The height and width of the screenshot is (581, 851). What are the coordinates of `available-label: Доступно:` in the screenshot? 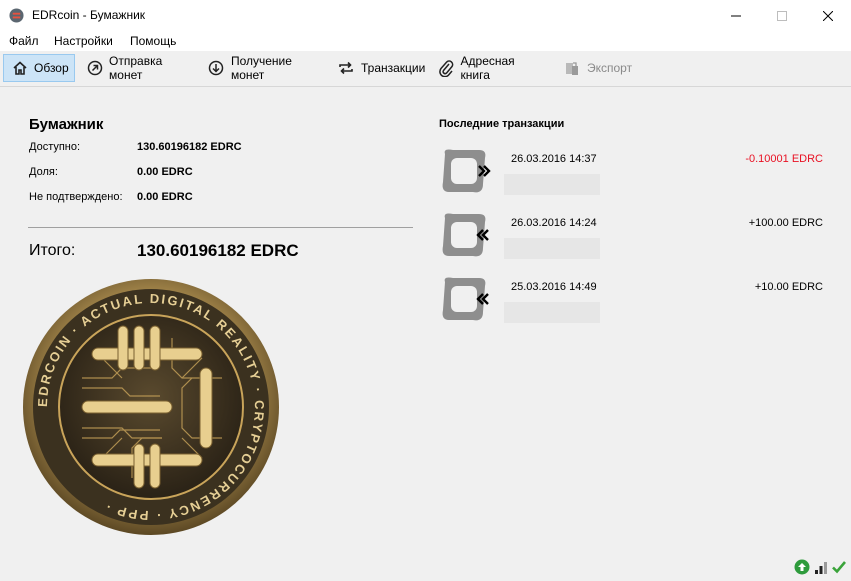 It's located at (55, 147).